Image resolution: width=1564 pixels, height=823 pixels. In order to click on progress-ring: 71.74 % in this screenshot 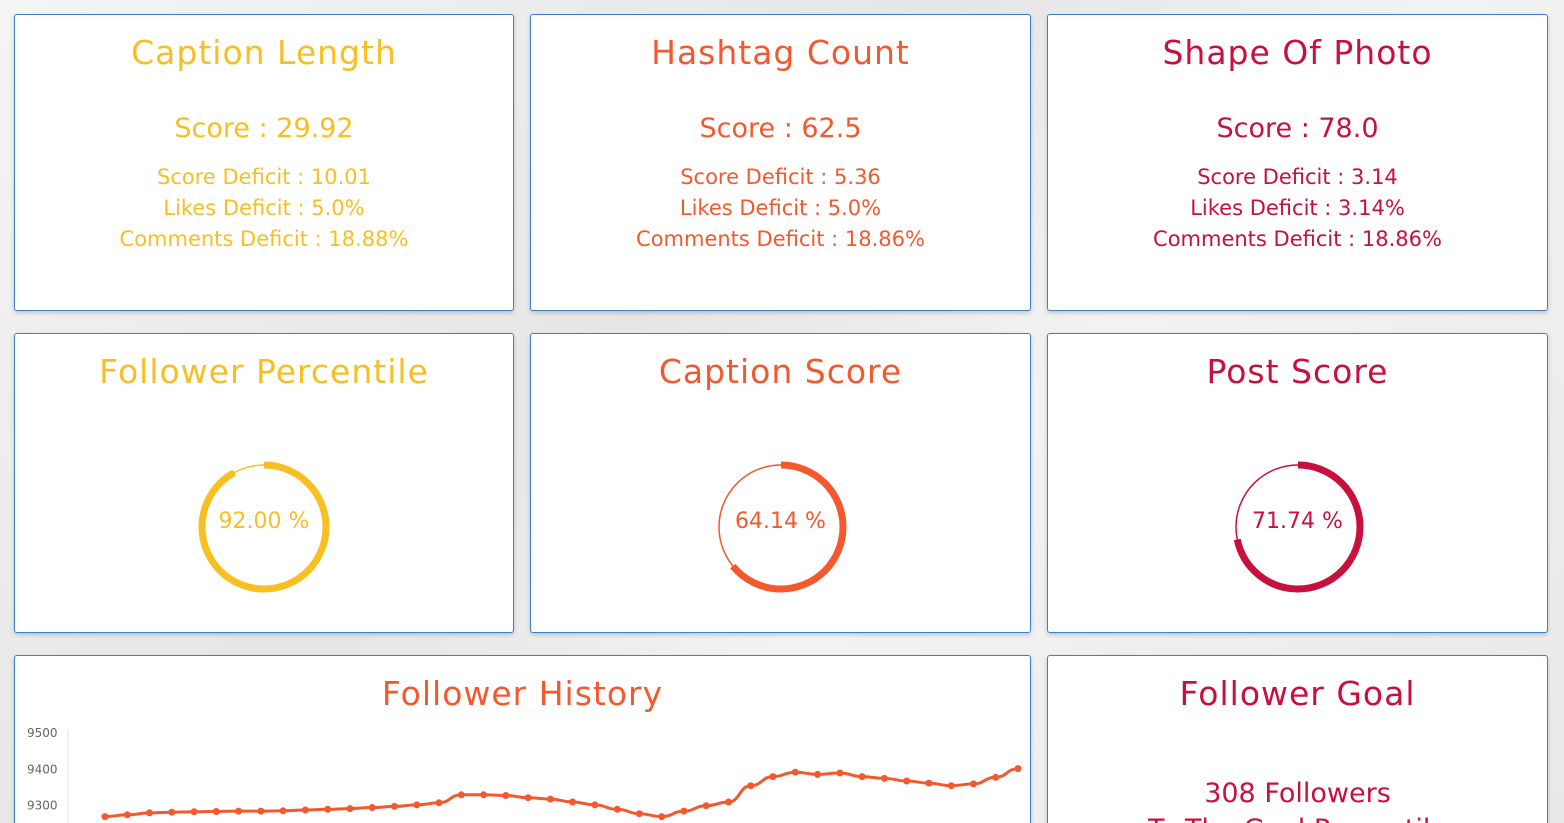, I will do `click(1298, 527)`.